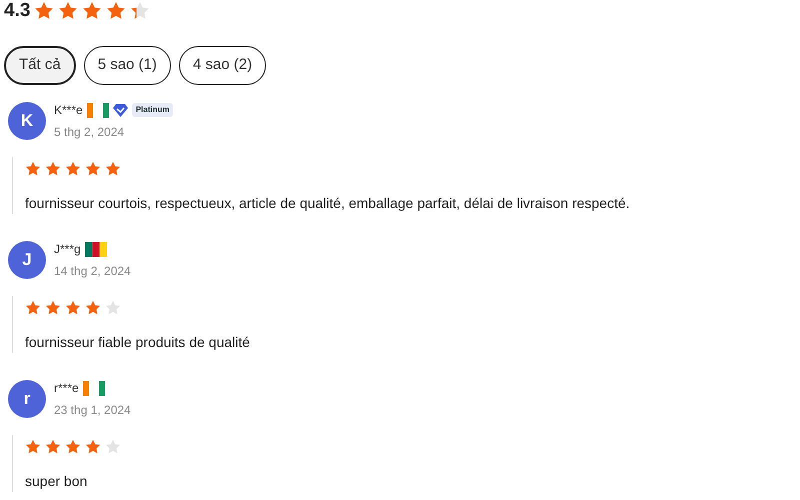 This screenshot has width=800, height=500. Describe the element at coordinates (138, 342) in the screenshot. I see `review-text: fournisseur fiable produits de qualité` at that location.